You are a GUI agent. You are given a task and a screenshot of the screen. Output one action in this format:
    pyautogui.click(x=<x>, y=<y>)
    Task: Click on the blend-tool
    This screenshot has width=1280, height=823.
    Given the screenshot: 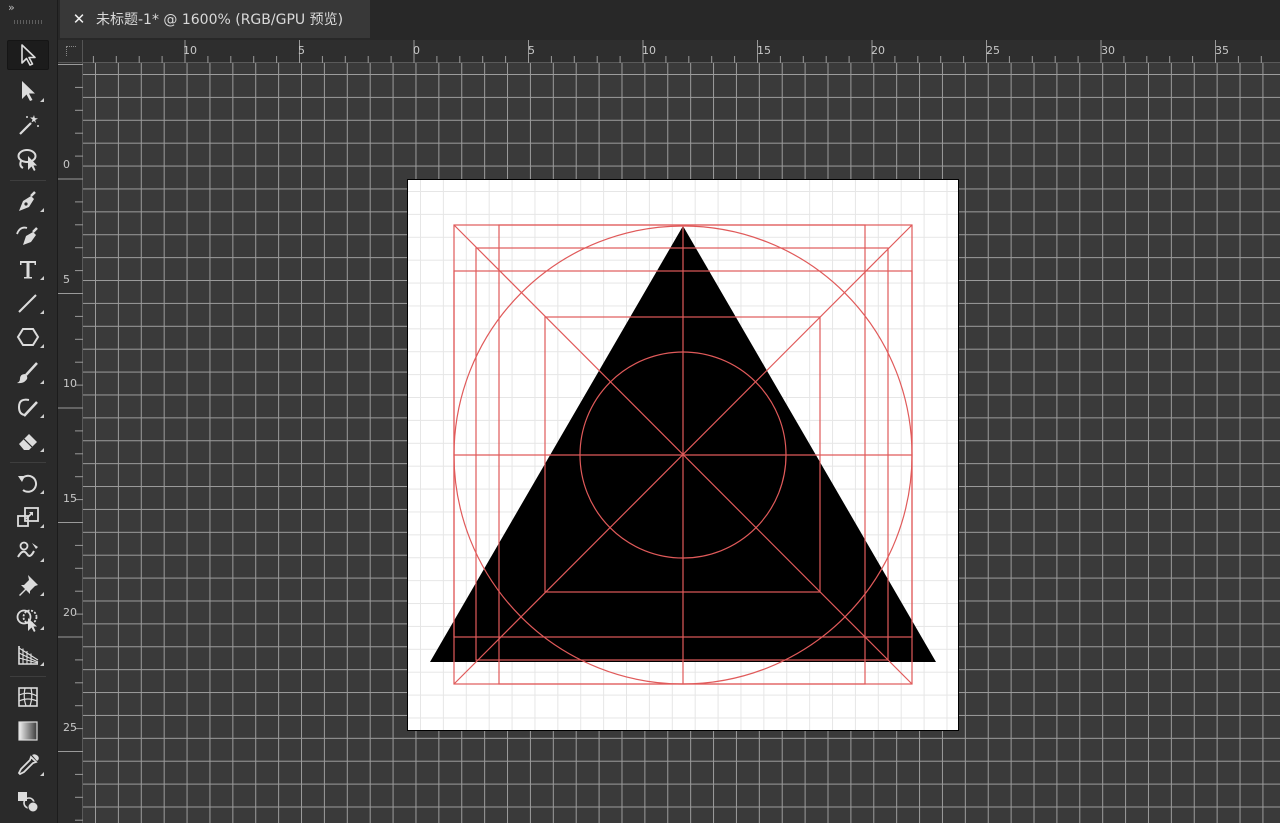 What is the action you would take?
    pyautogui.click(x=28, y=801)
    